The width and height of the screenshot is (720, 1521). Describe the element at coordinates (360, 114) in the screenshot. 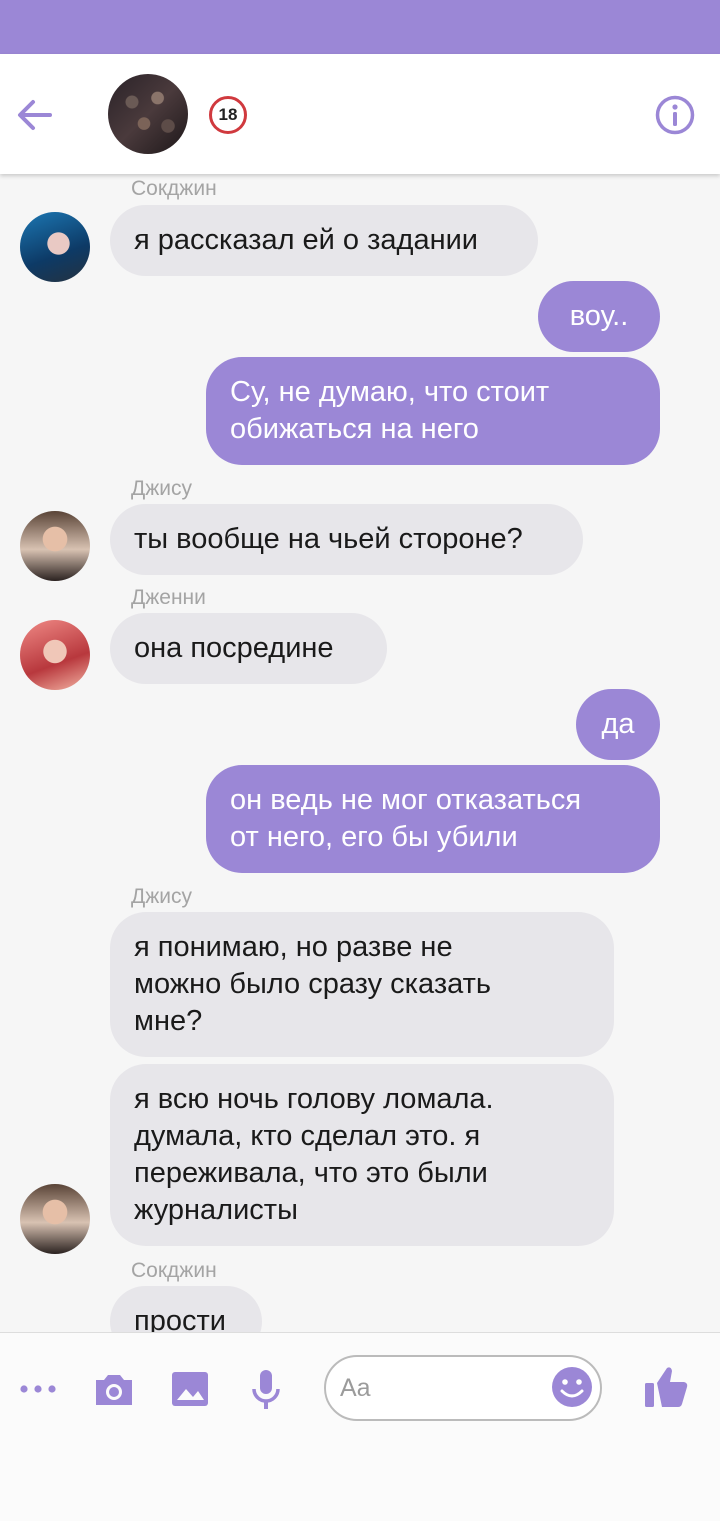

I see `chat-header: 18` at that location.